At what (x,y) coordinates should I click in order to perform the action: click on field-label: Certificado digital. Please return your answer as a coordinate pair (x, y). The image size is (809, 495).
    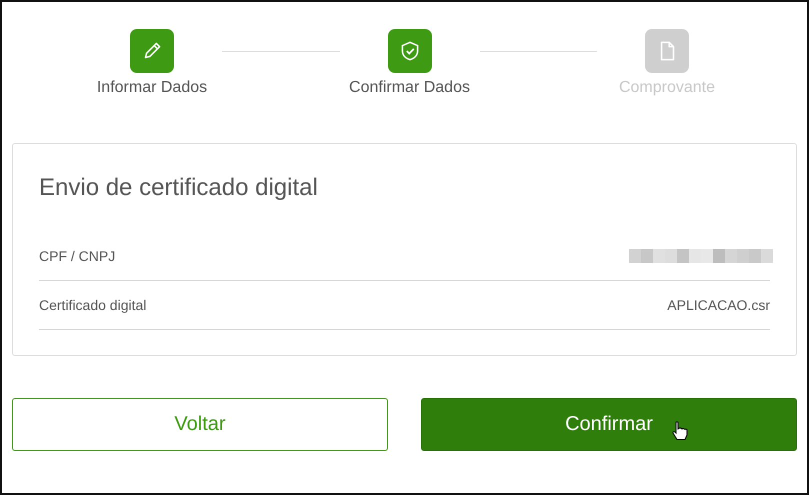
    Looking at the image, I should click on (92, 305).